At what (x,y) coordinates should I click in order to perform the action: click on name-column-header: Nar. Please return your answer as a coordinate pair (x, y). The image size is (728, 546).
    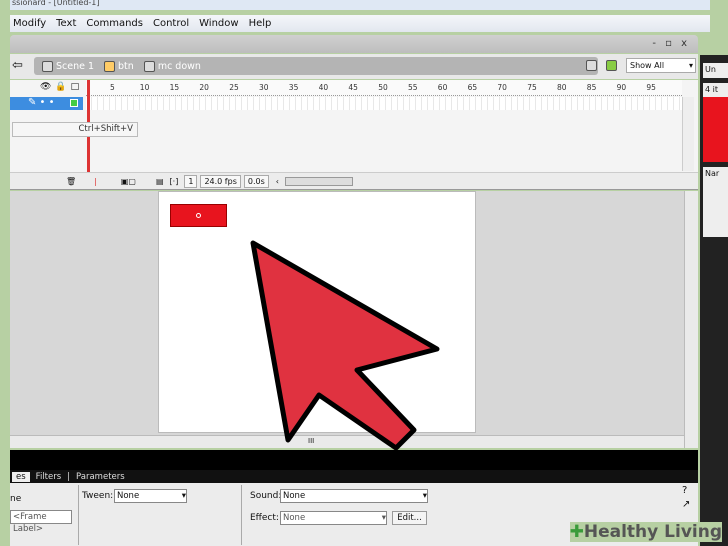
    Looking at the image, I should click on (712, 173).